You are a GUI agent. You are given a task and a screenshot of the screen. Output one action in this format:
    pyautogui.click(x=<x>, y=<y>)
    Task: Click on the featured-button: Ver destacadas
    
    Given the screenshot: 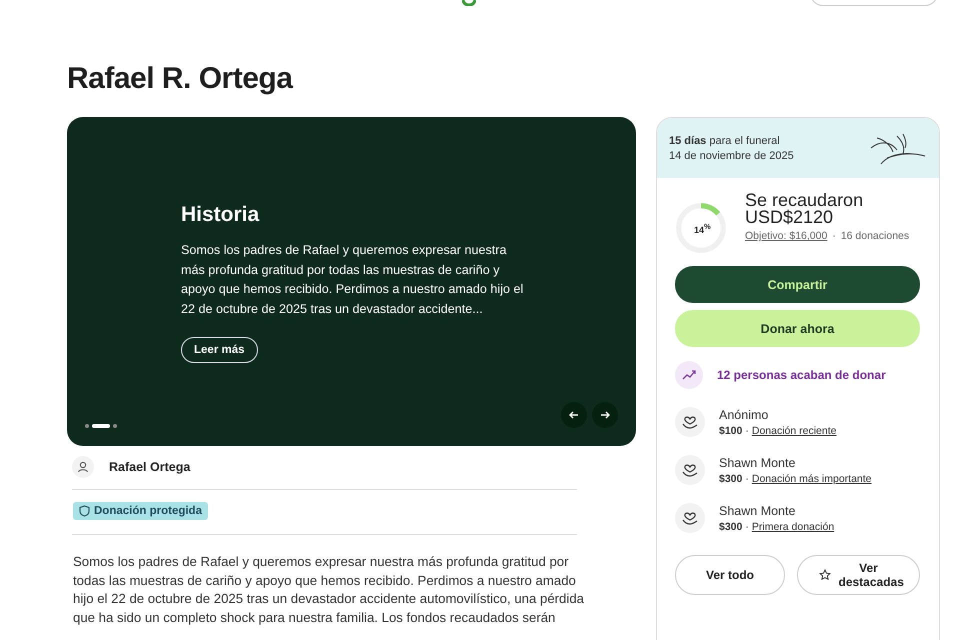 What is the action you would take?
    pyautogui.click(x=858, y=575)
    